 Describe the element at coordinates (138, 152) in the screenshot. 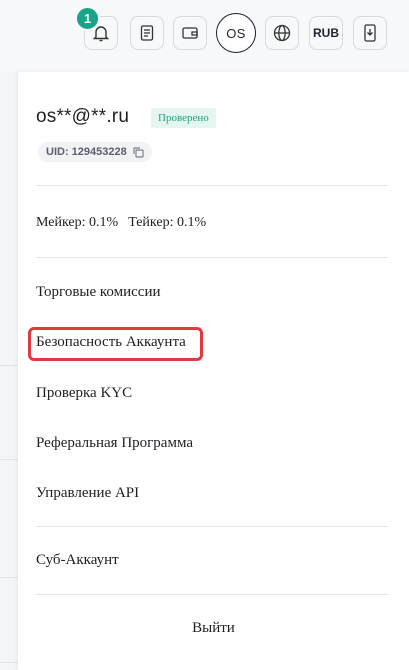

I see `copy-icon` at that location.